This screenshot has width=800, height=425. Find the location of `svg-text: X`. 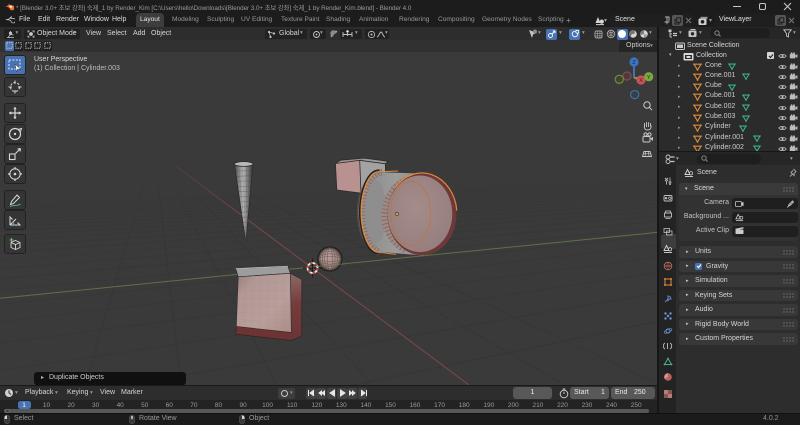

svg-text: X is located at coordinates (641, 81).